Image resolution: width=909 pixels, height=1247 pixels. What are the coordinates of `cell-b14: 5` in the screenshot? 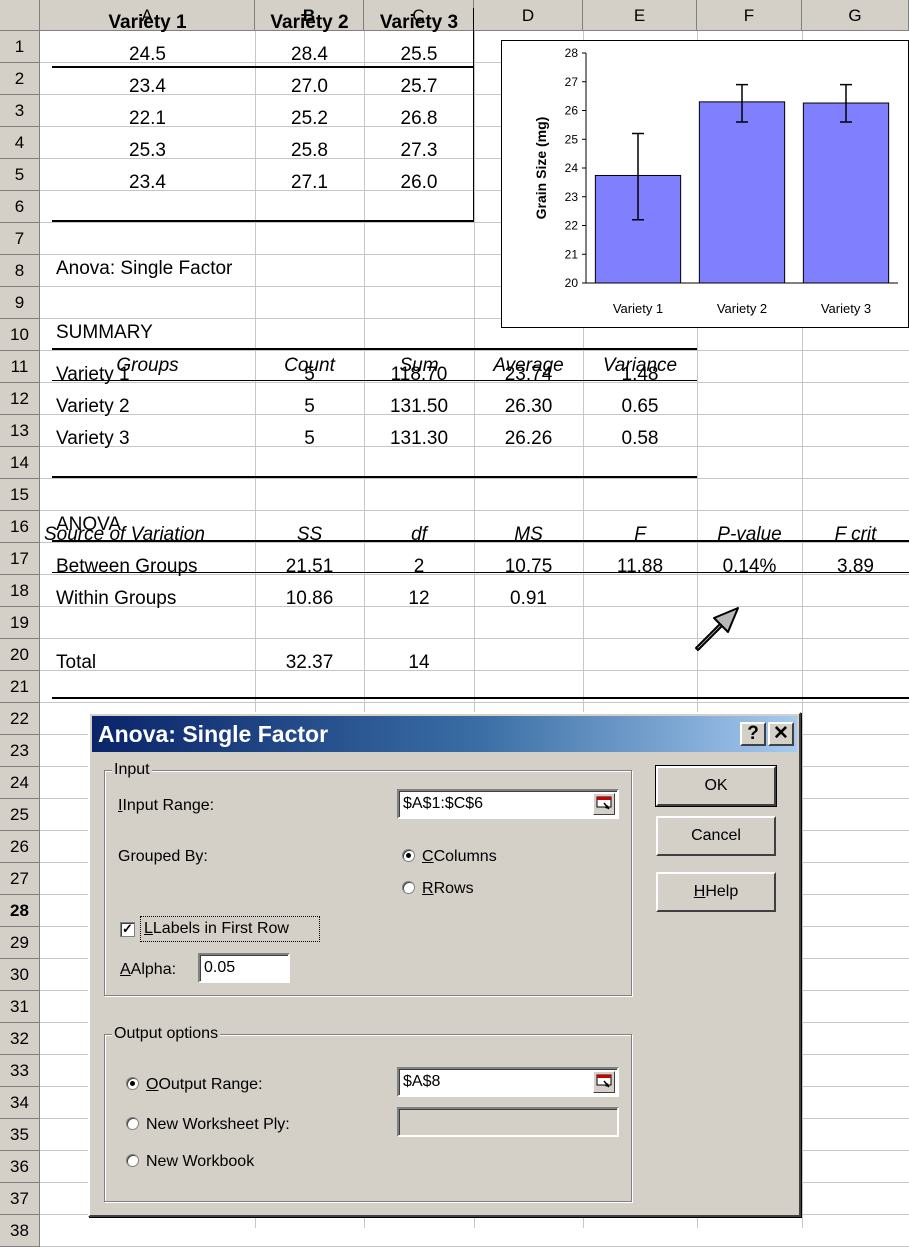 It's located at (309, 439).